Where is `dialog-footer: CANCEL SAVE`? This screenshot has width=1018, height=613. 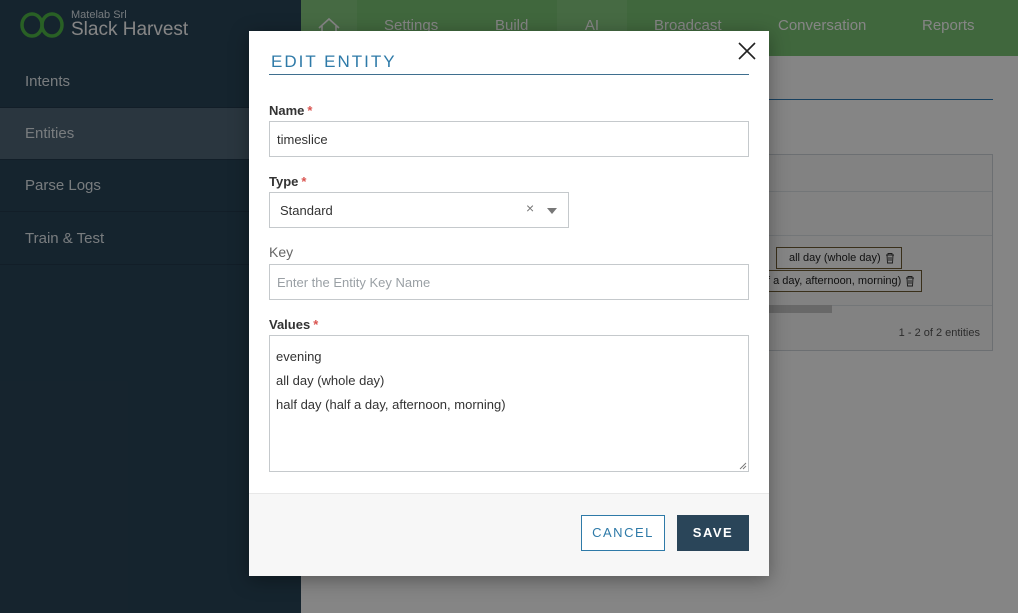
dialog-footer: CANCEL SAVE is located at coordinates (509, 534).